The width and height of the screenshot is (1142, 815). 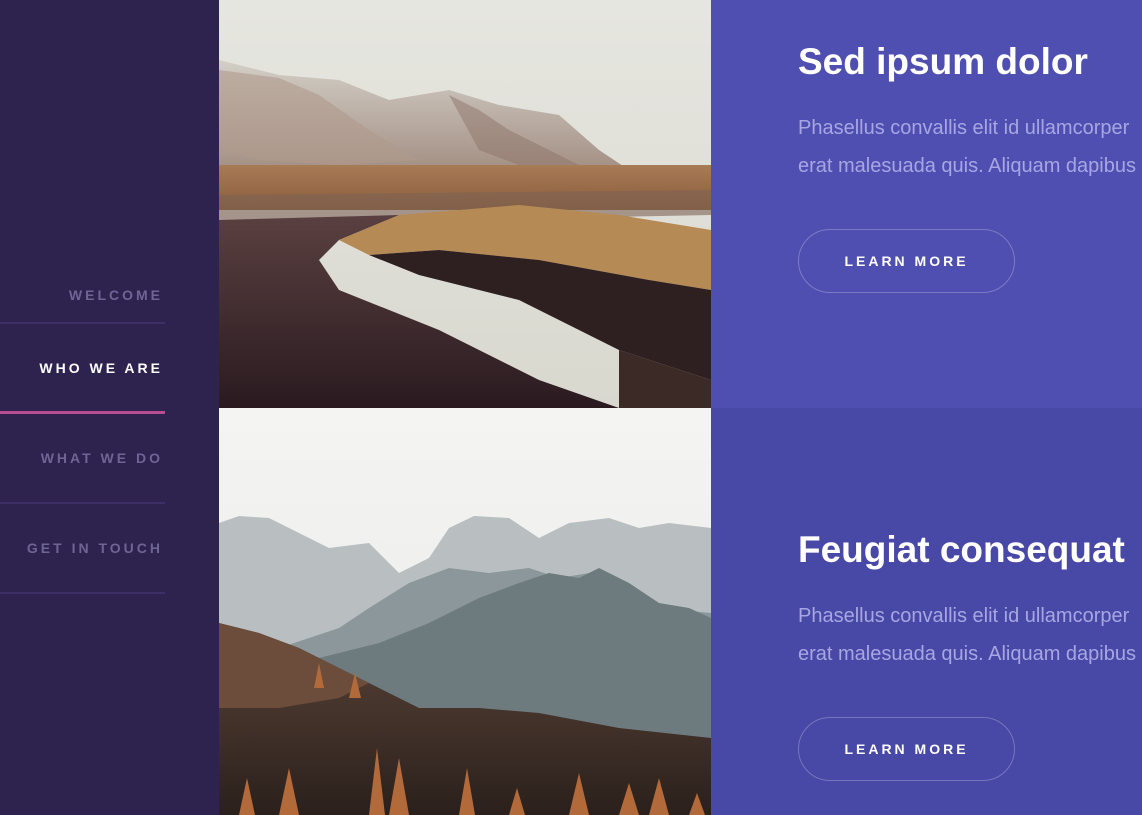 I want to click on nav-item-welcome: WELCOME, so click(x=82, y=293).